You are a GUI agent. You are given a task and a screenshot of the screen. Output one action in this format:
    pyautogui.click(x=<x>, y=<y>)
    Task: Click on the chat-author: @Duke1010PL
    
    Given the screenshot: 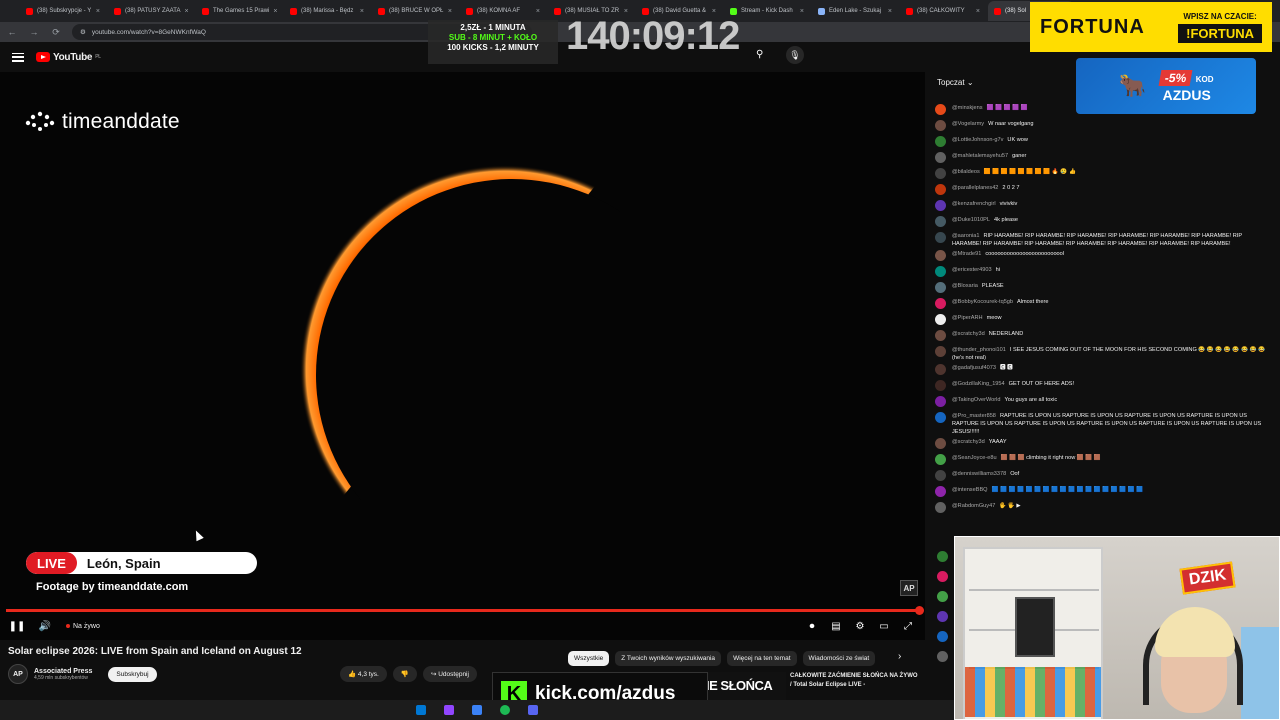 What is the action you would take?
    pyautogui.click(x=971, y=220)
    